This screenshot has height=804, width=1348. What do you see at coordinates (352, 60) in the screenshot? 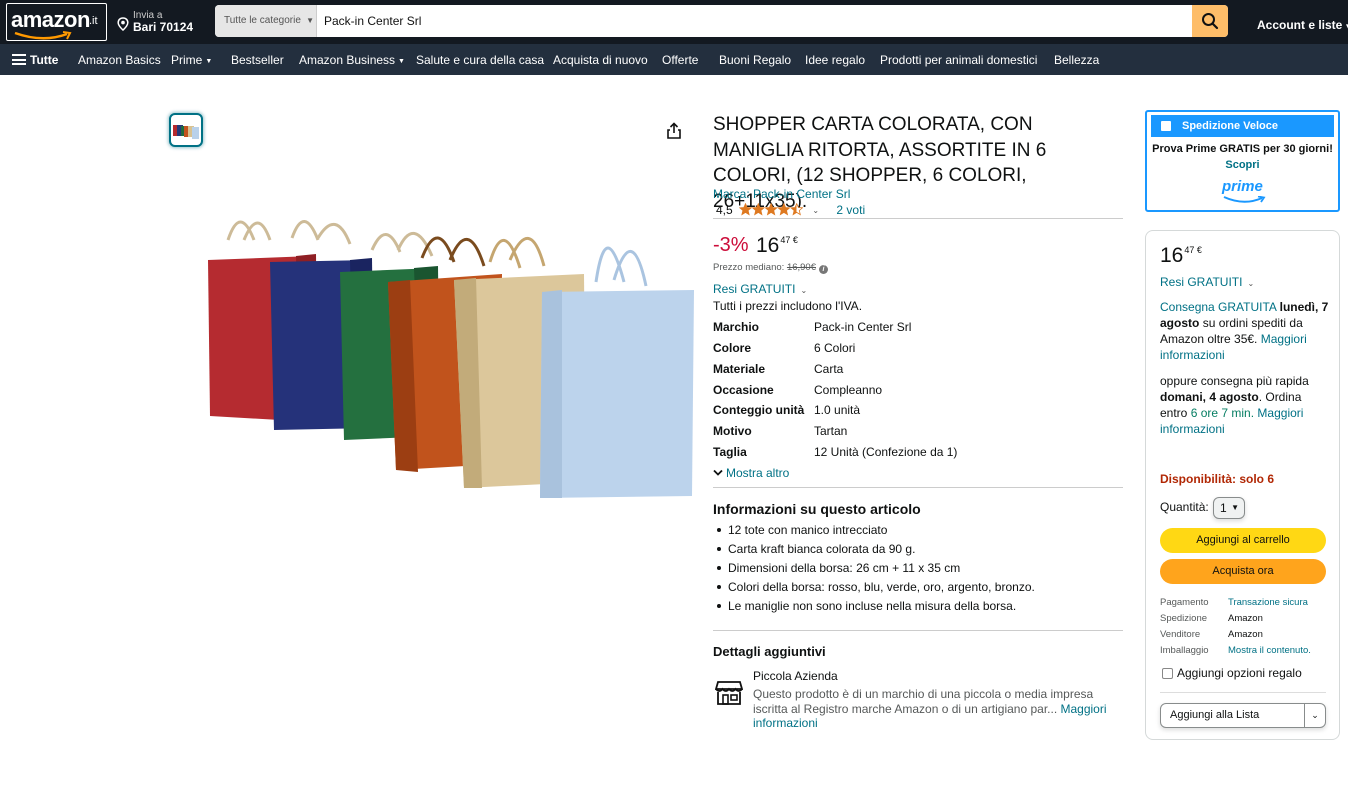
I see `nav-item-amazon-business: Amazon Business ▼` at bounding box center [352, 60].